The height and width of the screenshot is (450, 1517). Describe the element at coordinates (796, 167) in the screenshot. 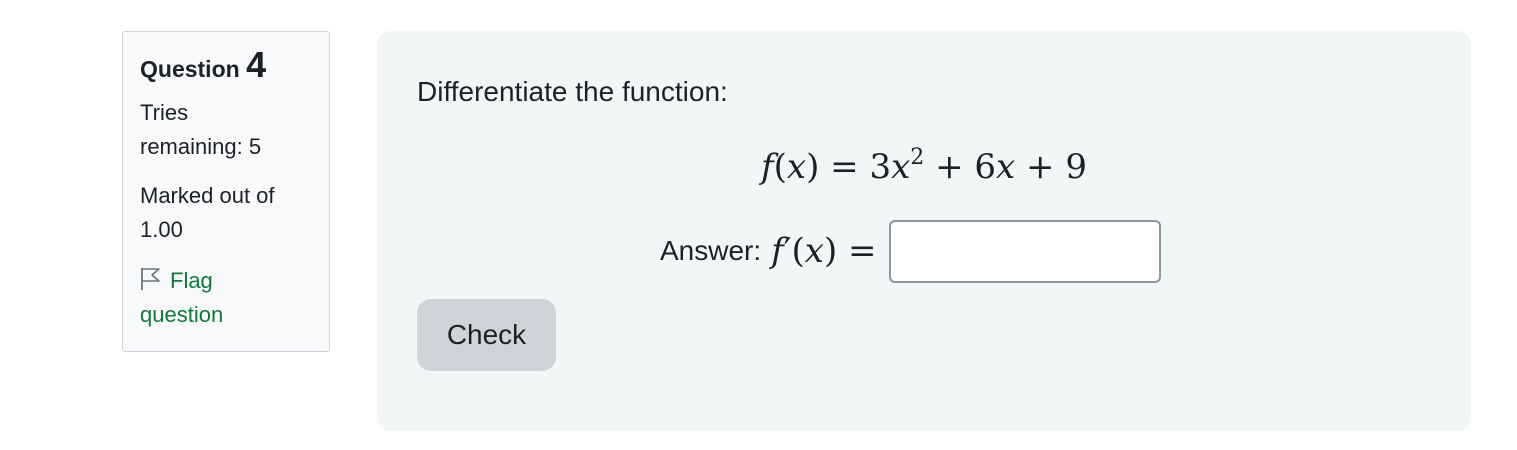

I see `eq-x: x` at that location.